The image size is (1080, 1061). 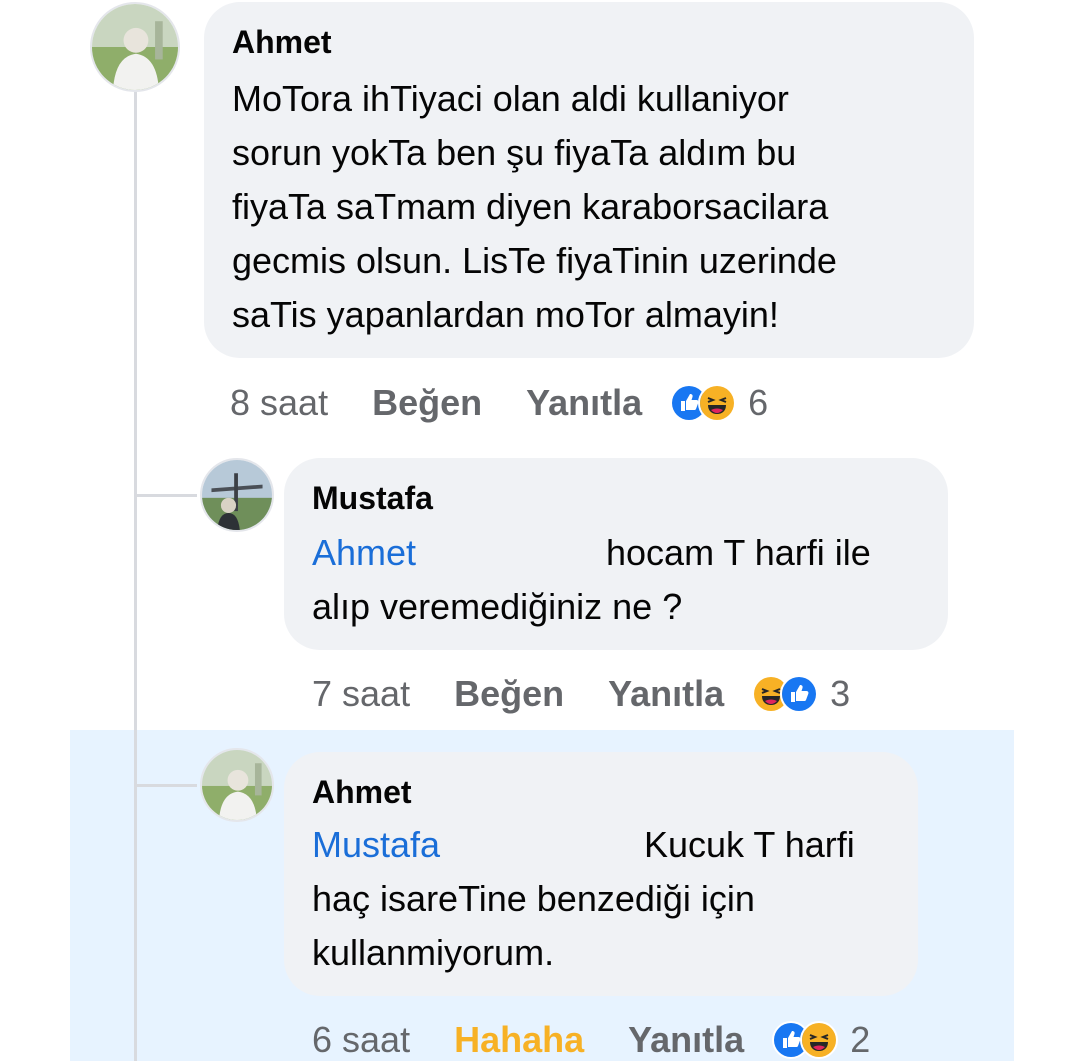 I want to click on comment-text-line: MoTora ihTiyaci olan aldi kullaniyor, so click(x=510, y=98).